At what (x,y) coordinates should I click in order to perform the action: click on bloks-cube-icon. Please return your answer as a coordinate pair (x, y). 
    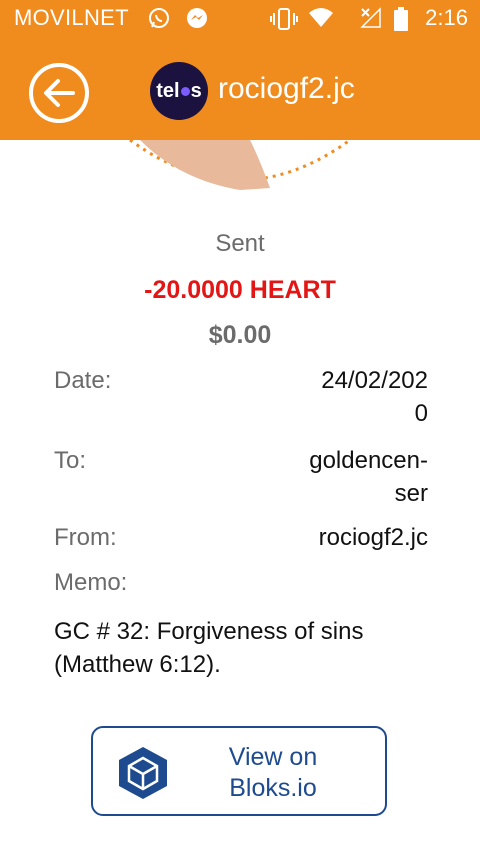
    Looking at the image, I should click on (143, 773).